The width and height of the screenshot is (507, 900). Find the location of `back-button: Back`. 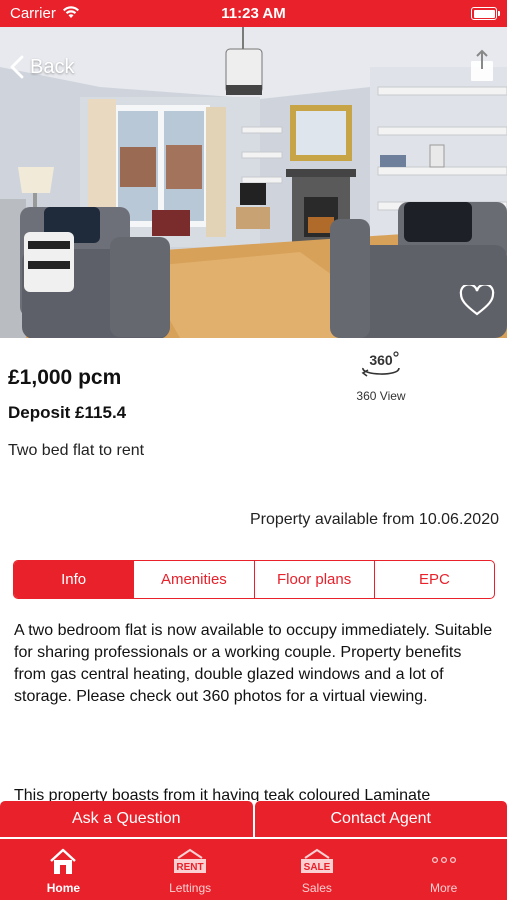

back-button: Back is located at coordinates (42, 67).